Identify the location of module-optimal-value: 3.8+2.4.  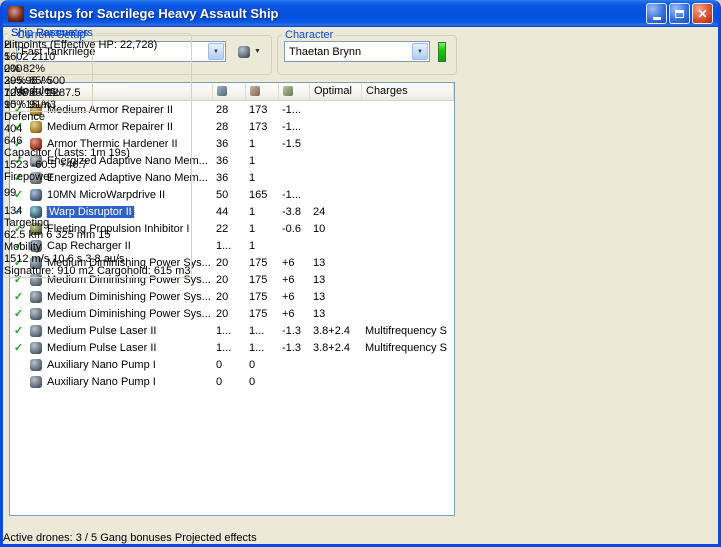
(332, 330).